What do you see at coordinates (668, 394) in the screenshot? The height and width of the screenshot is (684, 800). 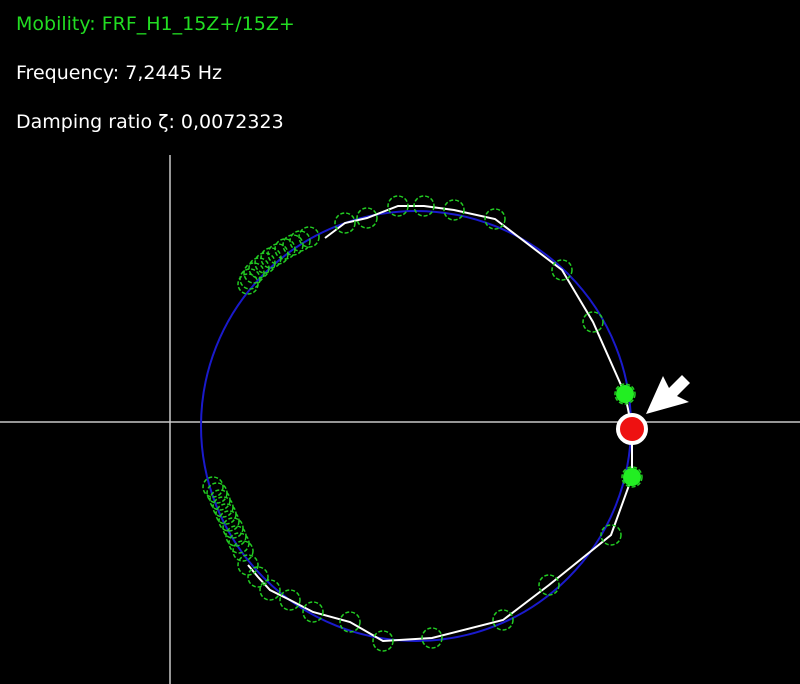 I see `arrow-pointer-icon` at bounding box center [668, 394].